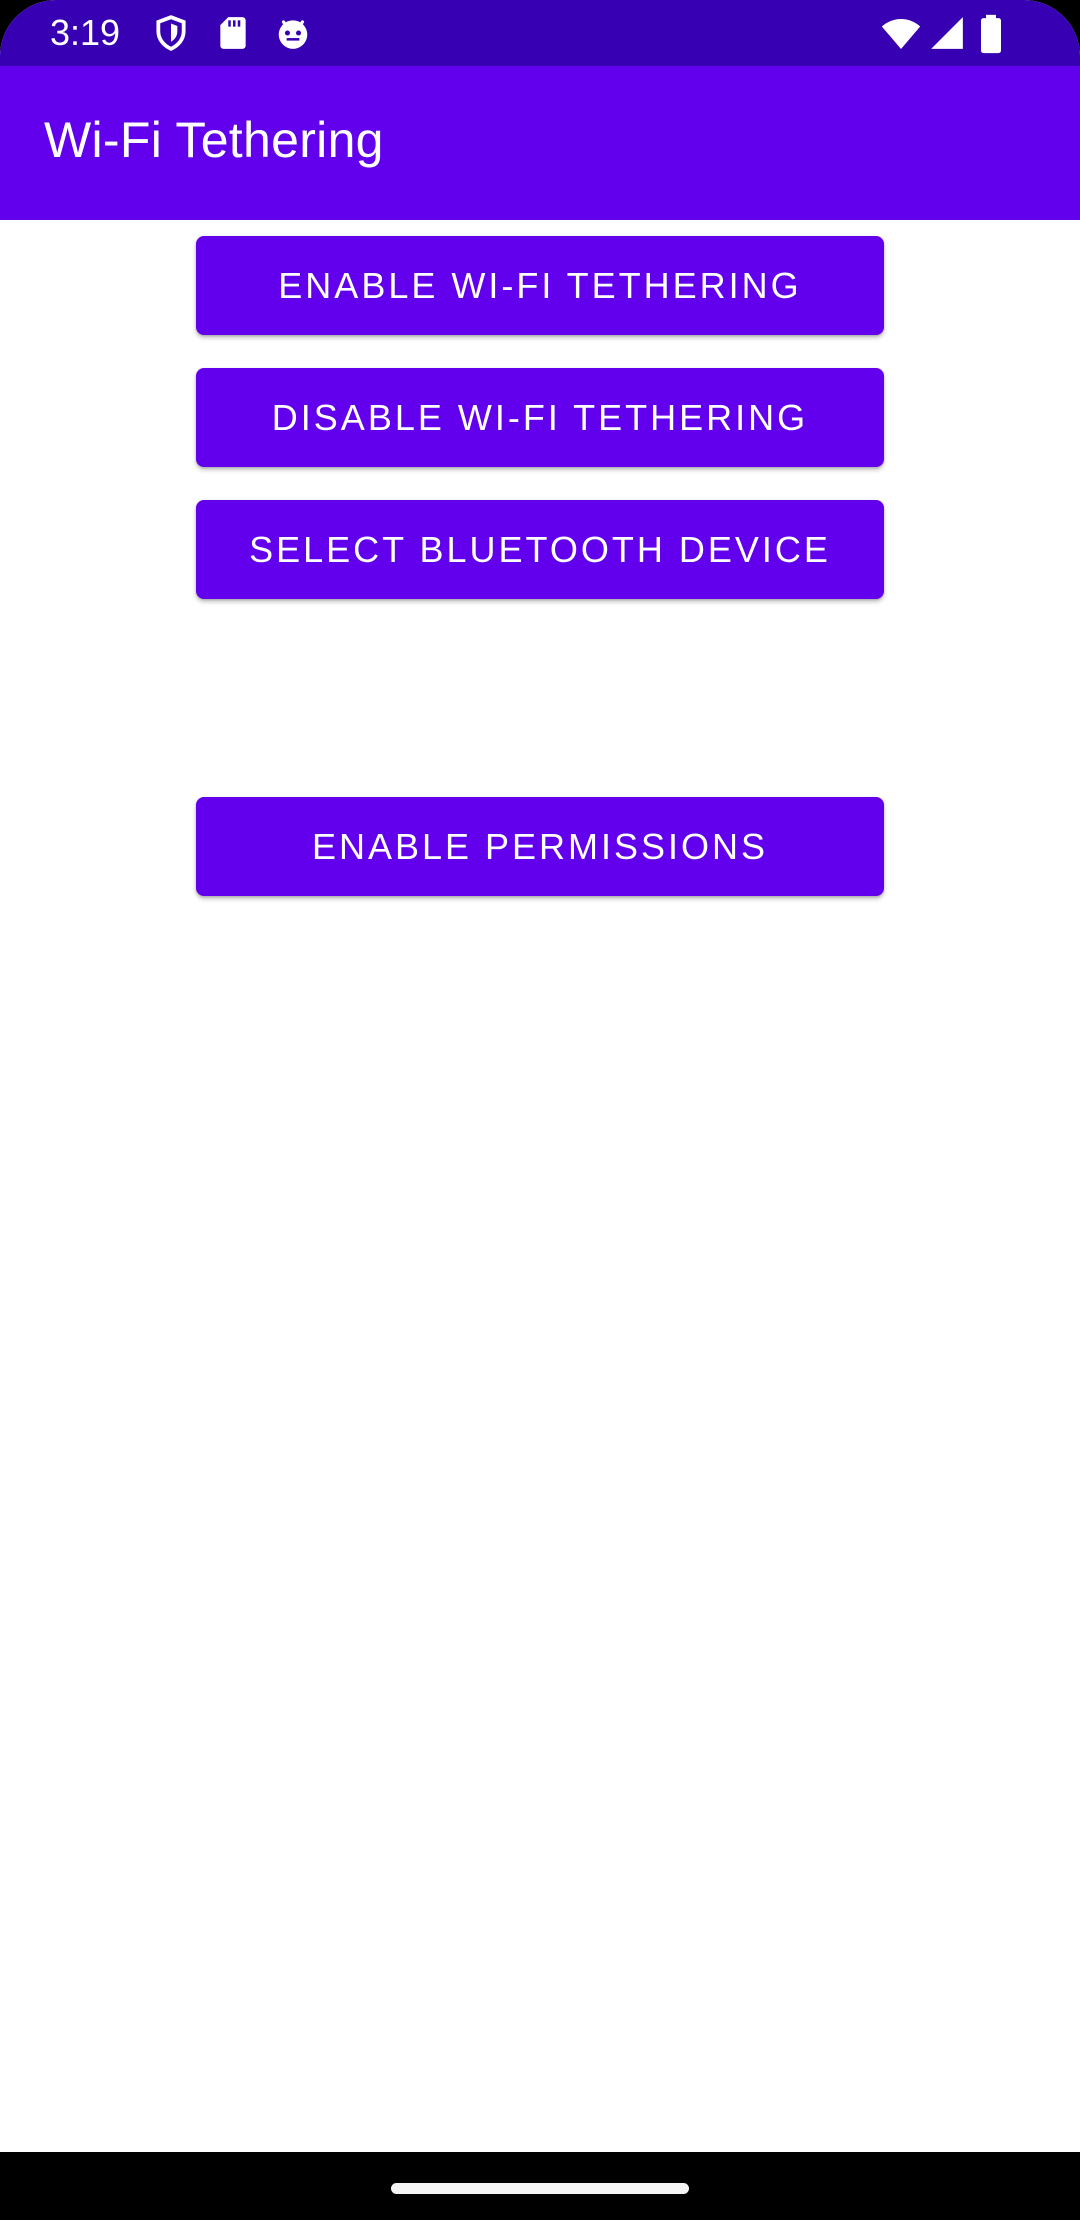 This screenshot has height=2220, width=1080. Describe the element at coordinates (233, 33) in the screenshot. I see `sd-card-icon` at that location.